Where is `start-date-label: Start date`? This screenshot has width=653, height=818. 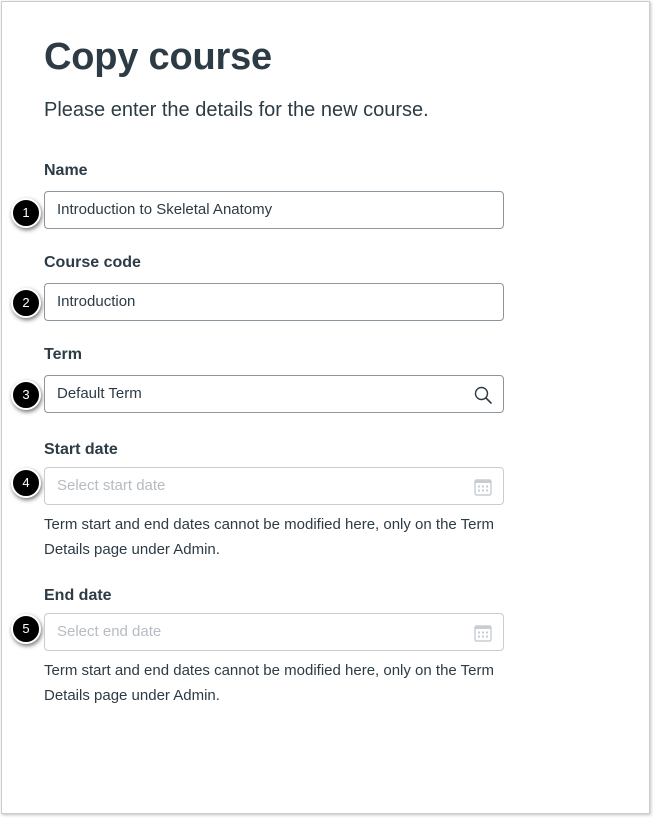
start-date-label: Start date is located at coordinates (81, 449).